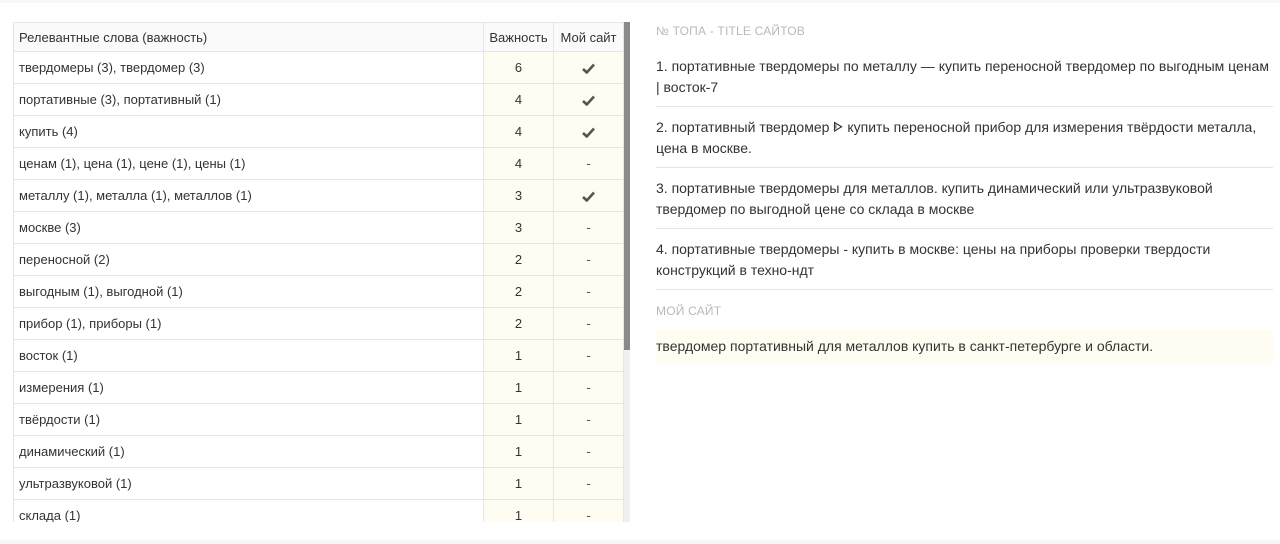 This screenshot has width=1280, height=544. I want to click on table-row: склада (1) 1 -, so click(318, 510).